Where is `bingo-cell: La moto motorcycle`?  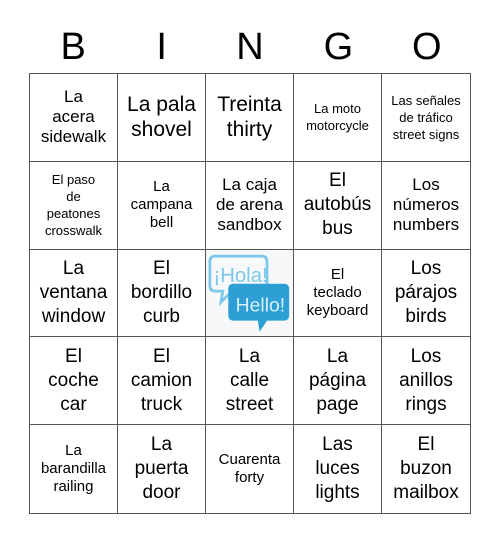 bingo-cell: La moto motorcycle is located at coordinates (338, 118).